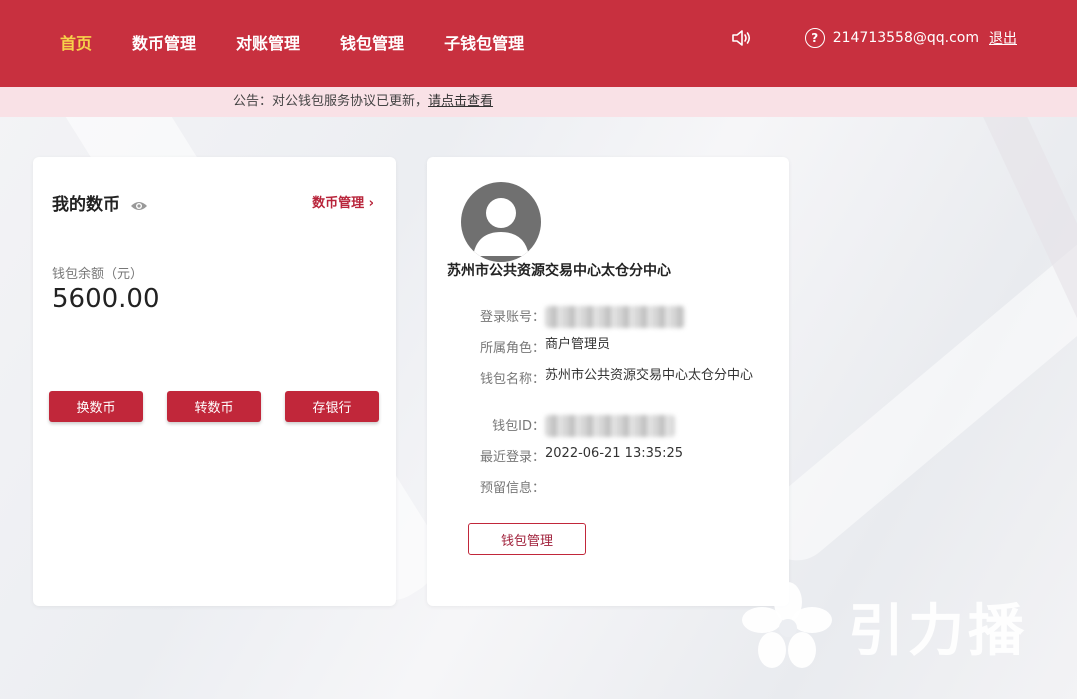  Describe the element at coordinates (106, 299) in the screenshot. I see `balance-value: 5600.00` at that location.